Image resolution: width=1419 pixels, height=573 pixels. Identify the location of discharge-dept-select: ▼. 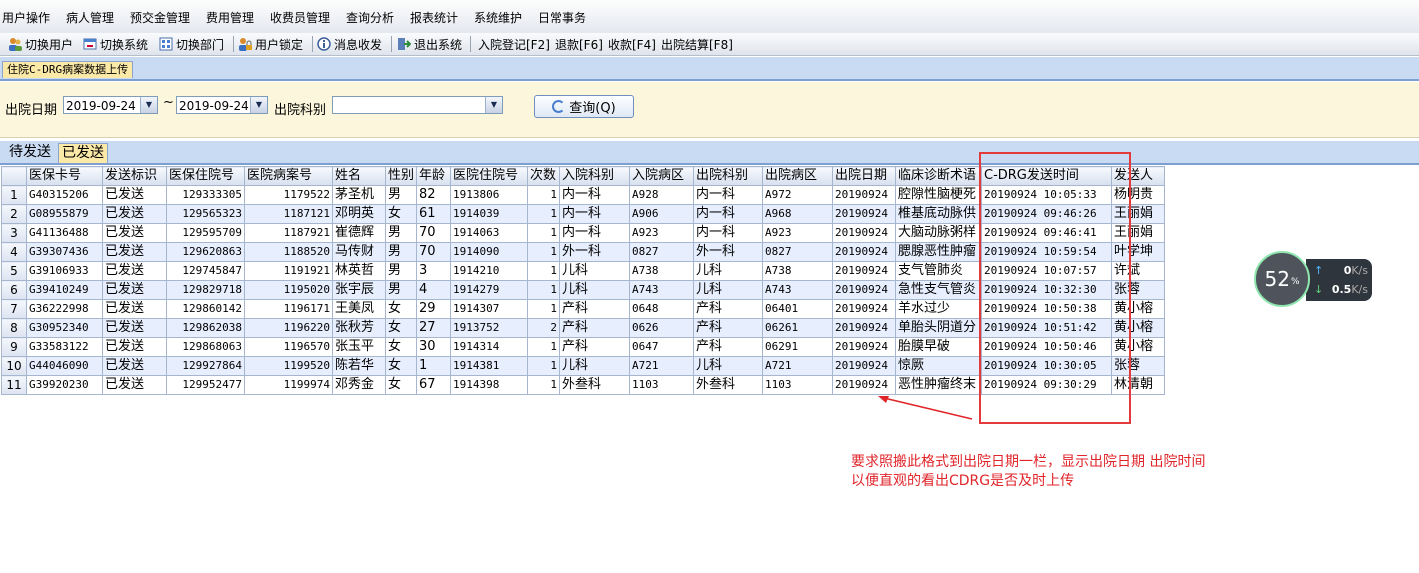
(417, 105).